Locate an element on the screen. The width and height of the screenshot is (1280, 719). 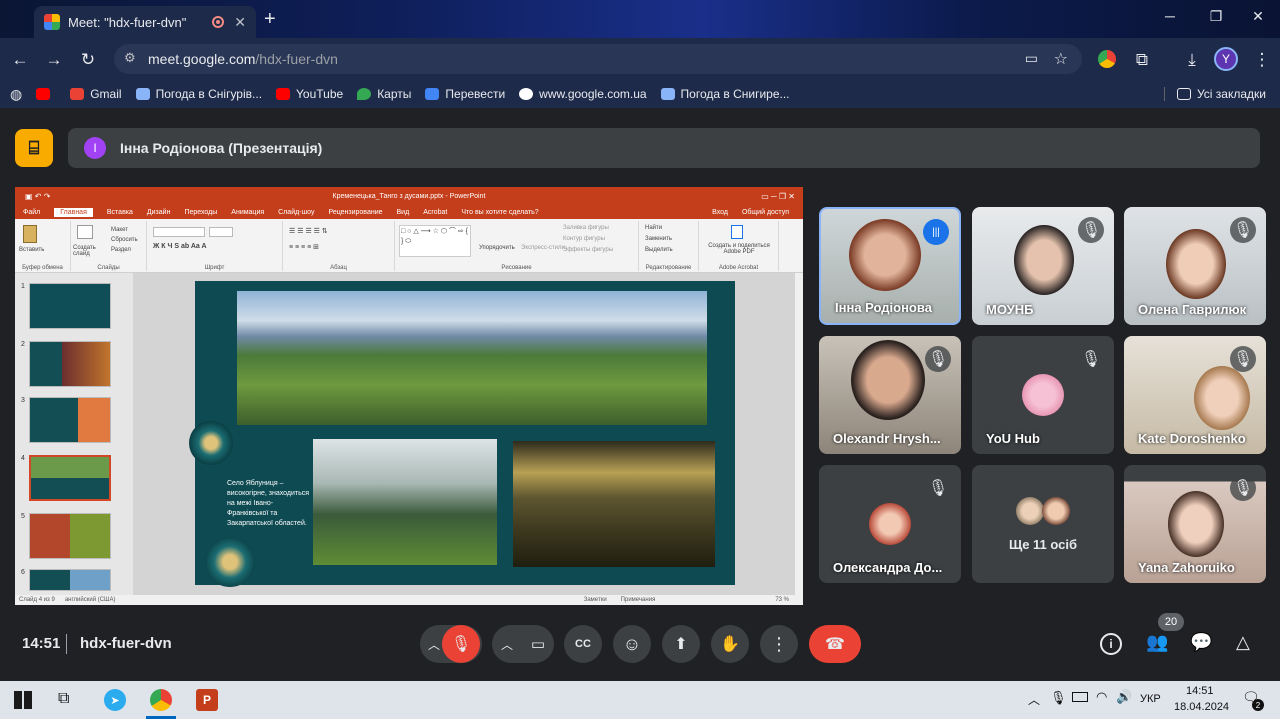
express-styles-label: Экспресс-стили is located at coordinates (543, 248).